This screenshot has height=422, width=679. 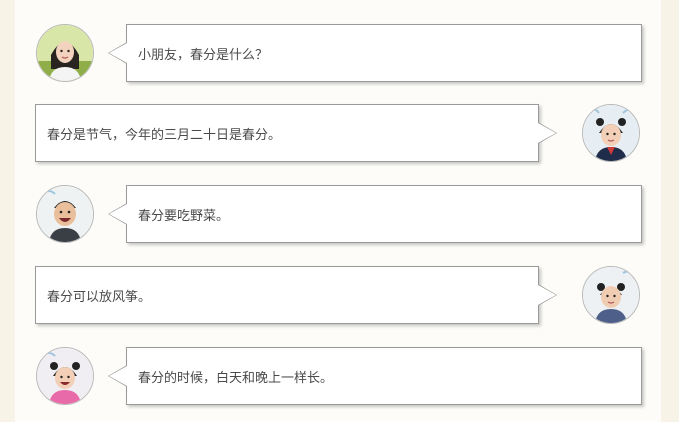 I want to click on message-text: 小朋友，春分是什么？, so click(x=203, y=55).